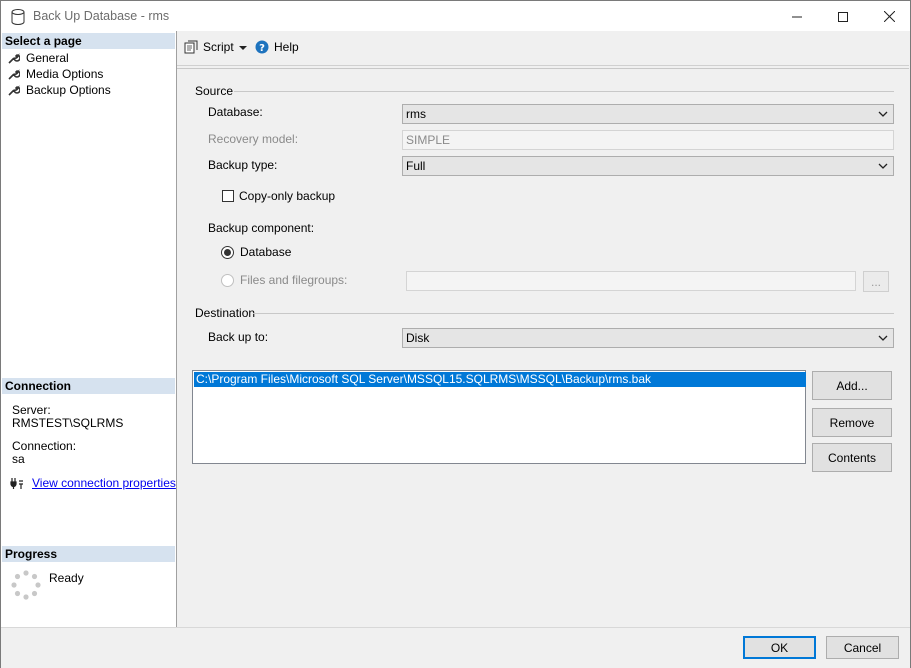 The width and height of the screenshot is (911, 668). Describe the element at coordinates (16, 483) in the screenshot. I see `connection-plug-icon` at that location.